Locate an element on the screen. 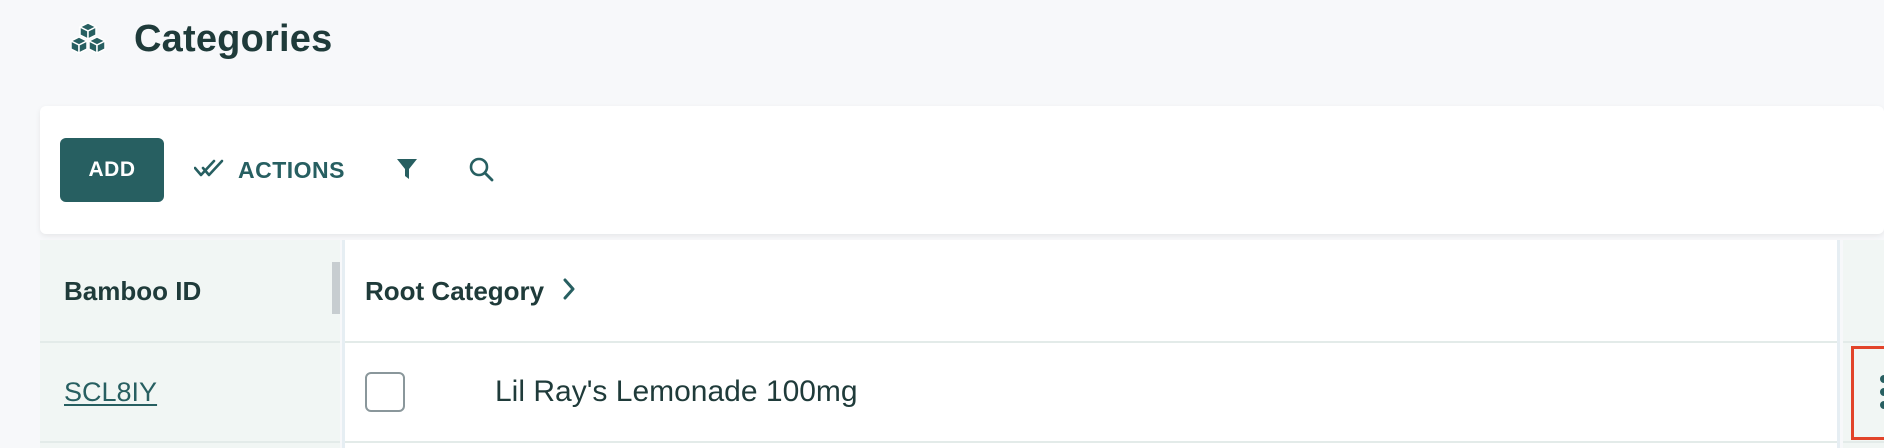 This screenshot has height=448, width=1884. root-category-header: Root Category is located at coordinates (470, 291).